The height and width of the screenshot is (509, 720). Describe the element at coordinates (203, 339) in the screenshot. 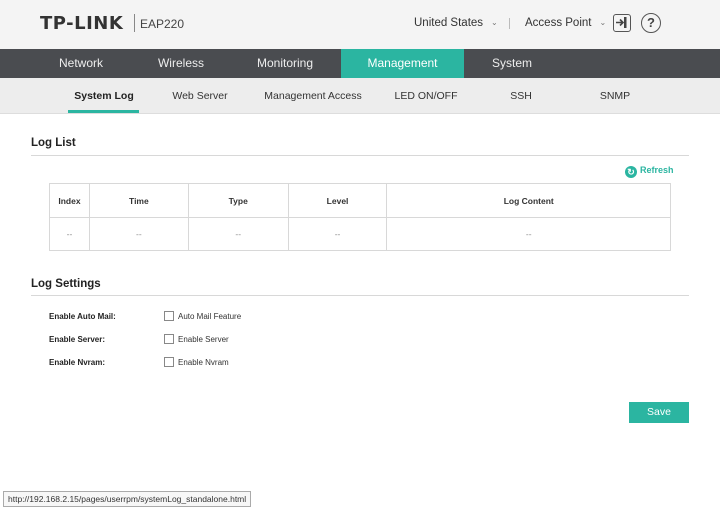

I see `server-checkbox-label: Enable Server` at that location.